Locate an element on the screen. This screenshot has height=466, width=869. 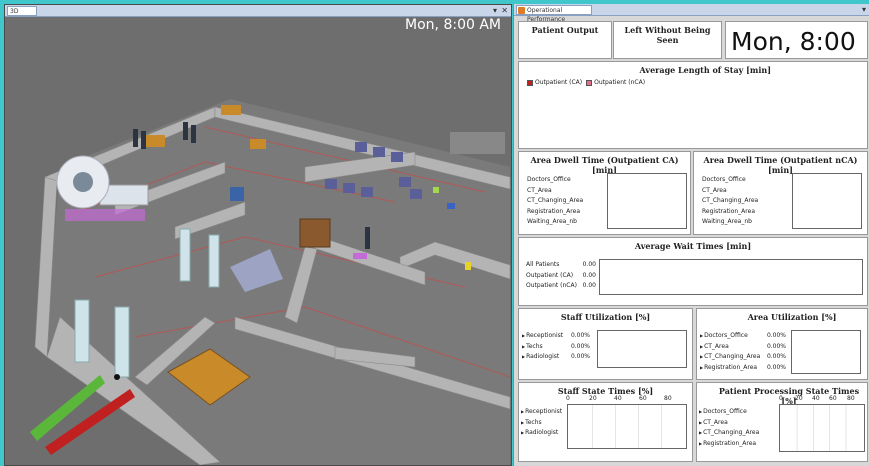
staff-util-row: Radiologist 0.00% is located at coordinates (556, 357).